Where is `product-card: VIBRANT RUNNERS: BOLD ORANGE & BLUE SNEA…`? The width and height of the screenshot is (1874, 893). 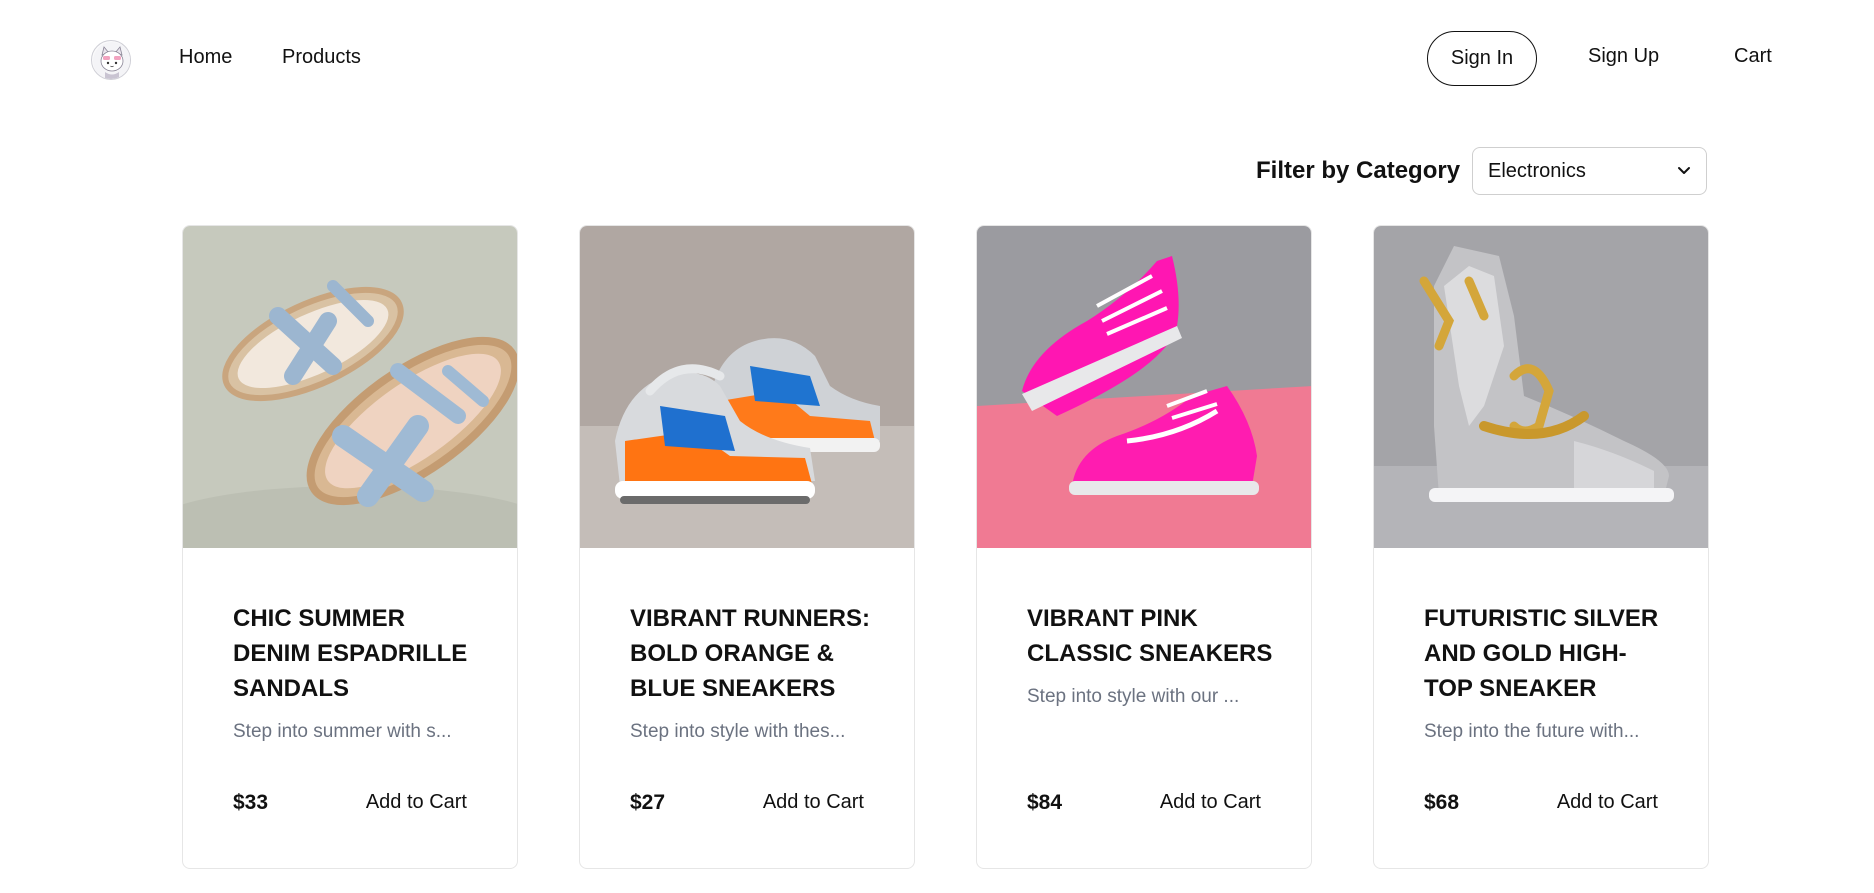 product-card: VIBRANT RUNNERS: BOLD ORANGE & BLUE SNEA… is located at coordinates (747, 547).